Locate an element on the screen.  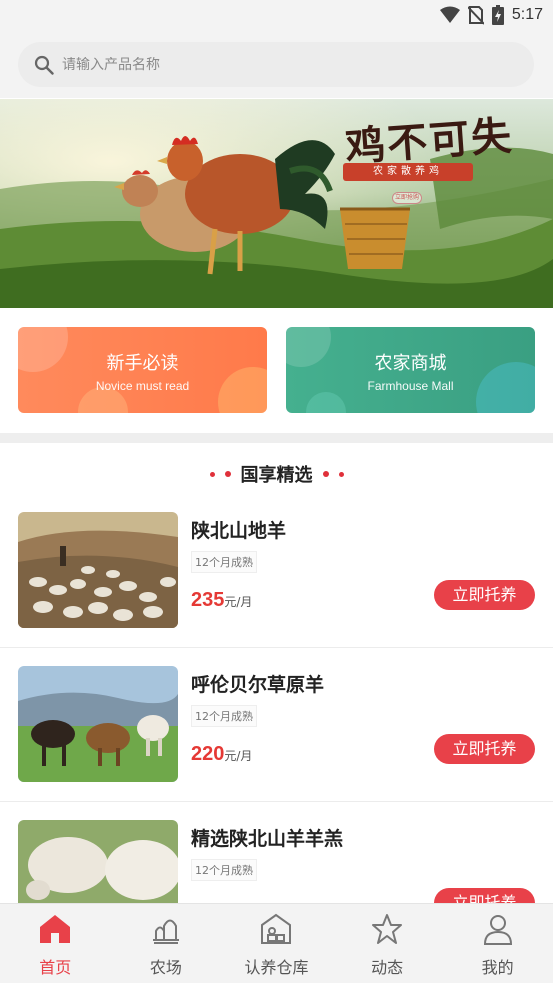
search-bar is located at coordinates (276, 65).